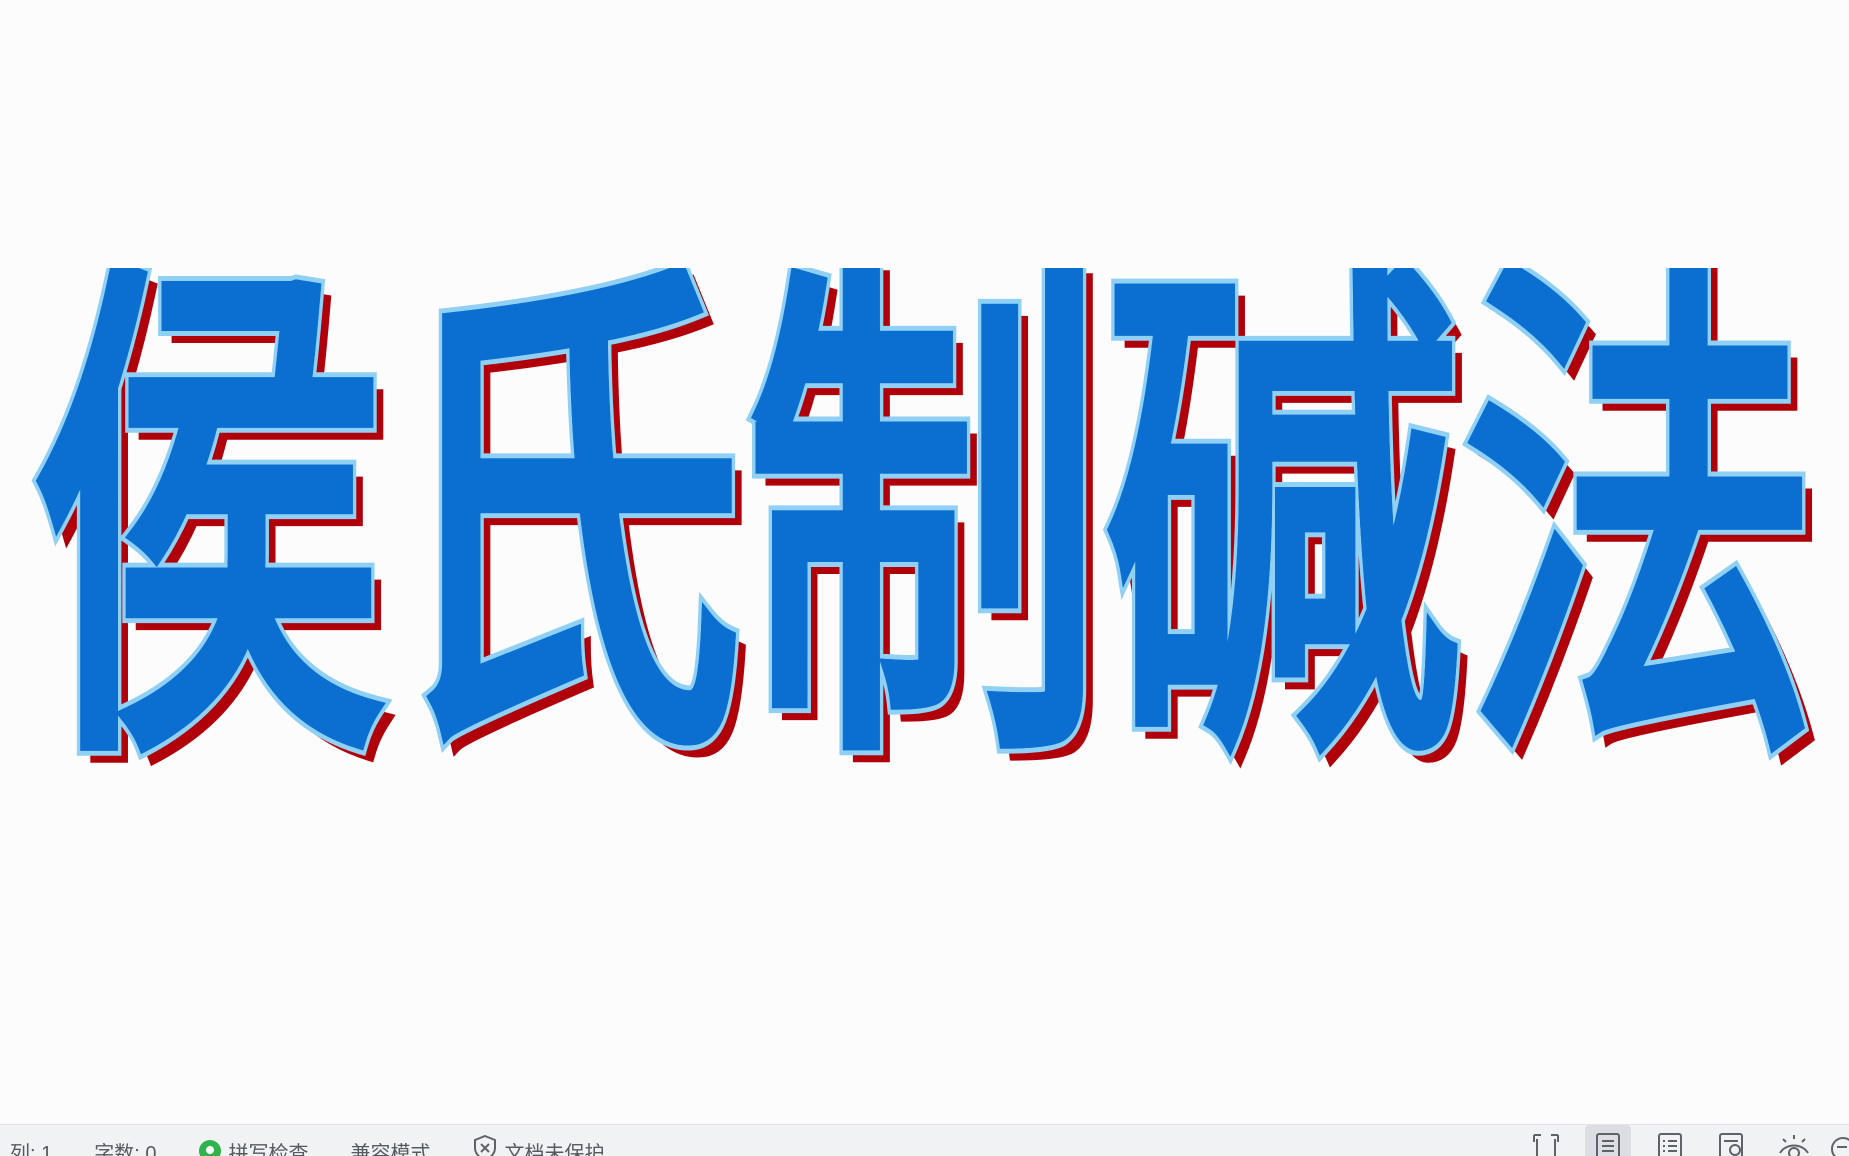 This screenshot has height=1156, width=1849. I want to click on spell-check-label: 拼写检查, so click(268, 1149).